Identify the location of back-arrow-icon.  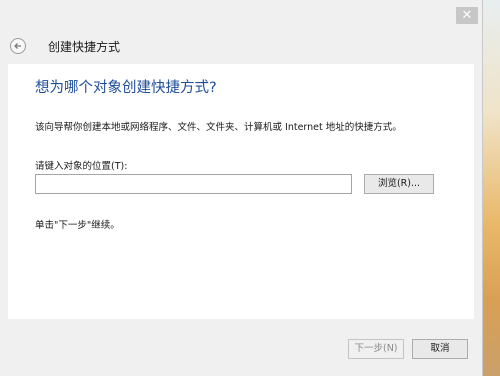
(17, 46).